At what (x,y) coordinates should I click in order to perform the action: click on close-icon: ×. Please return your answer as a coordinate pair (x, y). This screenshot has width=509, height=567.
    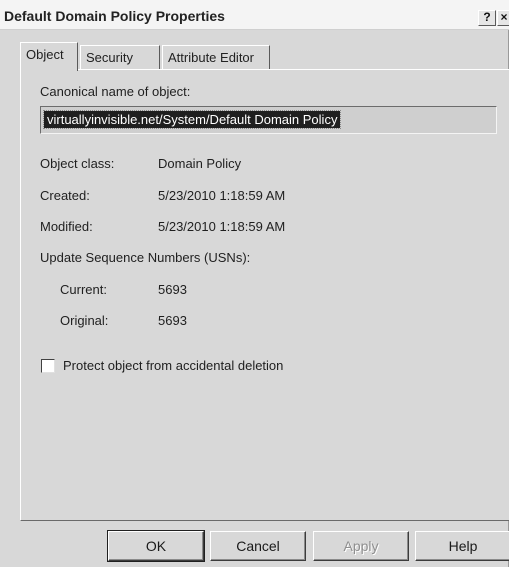
    Looking at the image, I should click on (503, 18).